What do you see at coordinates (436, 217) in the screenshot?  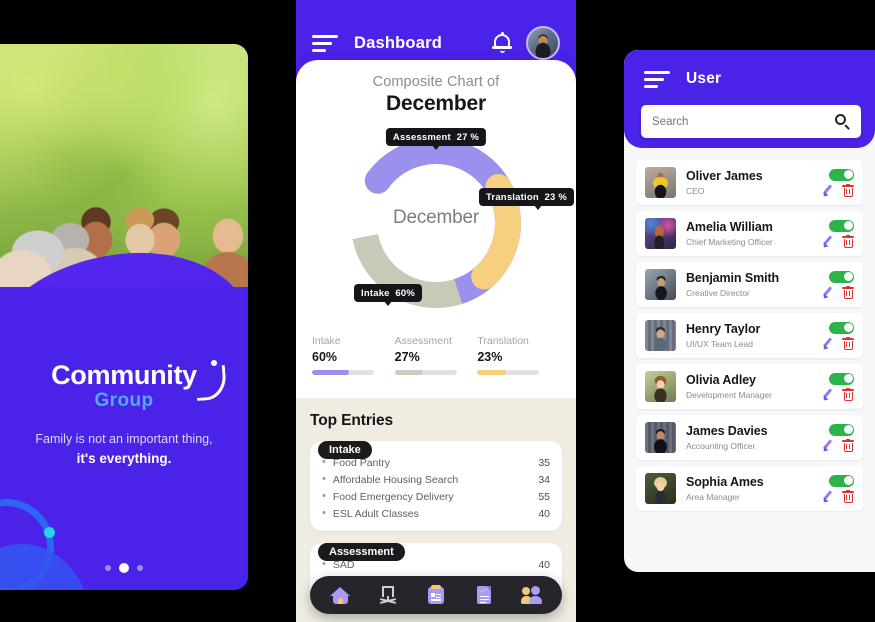 I see `donut-center-label: December` at bounding box center [436, 217].